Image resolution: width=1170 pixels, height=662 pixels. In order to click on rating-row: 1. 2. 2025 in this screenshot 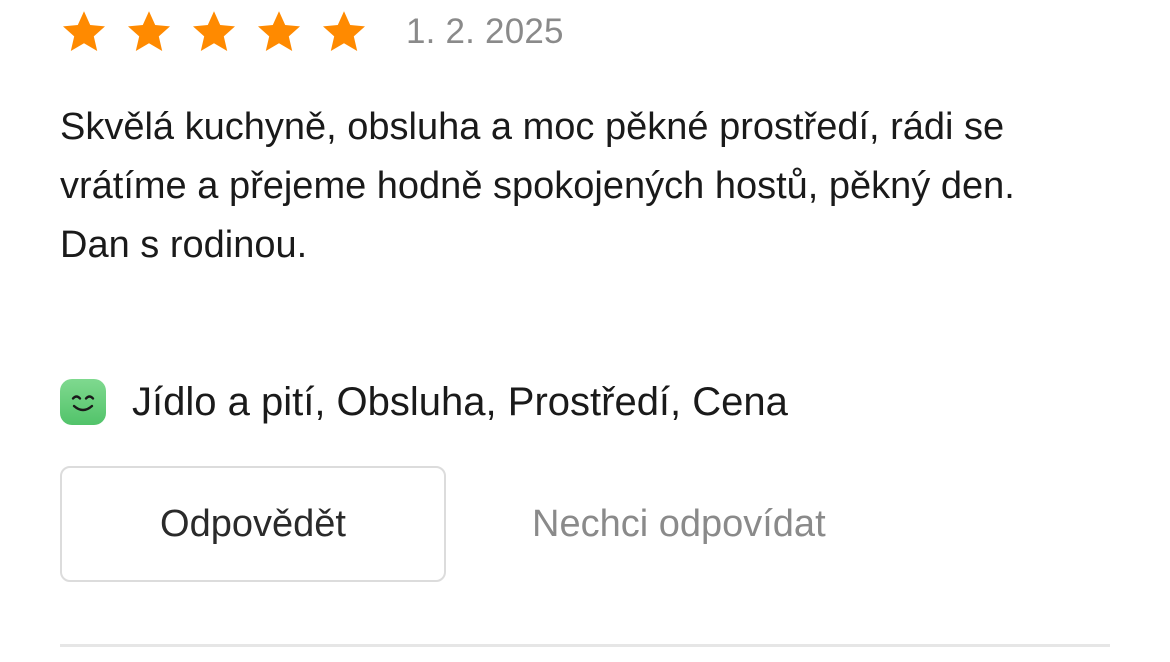, I will do `click(312, 32)`.